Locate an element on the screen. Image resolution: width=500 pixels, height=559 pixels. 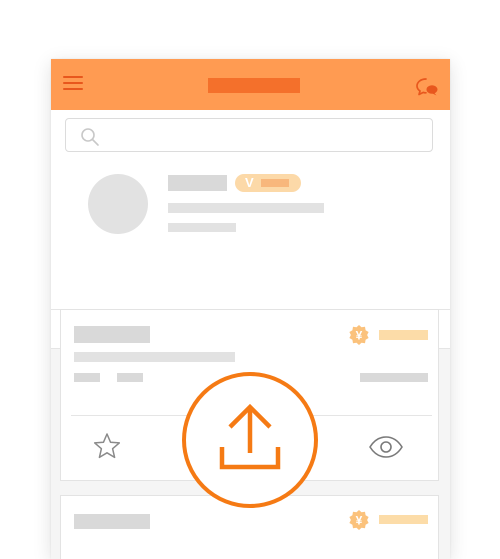
card-subtitle-placeholder is located at coordinates (154, 357).